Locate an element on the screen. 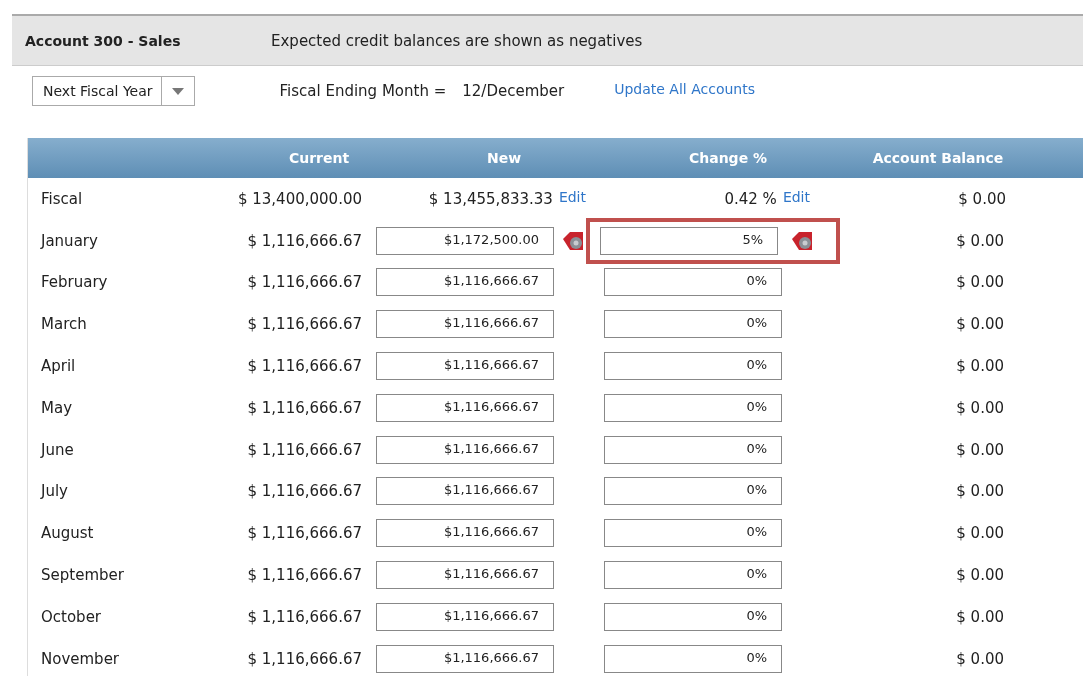 The height and width of the screenshot is (676, 1083). column-header: Account Balance is located at coordinates (938, 158).